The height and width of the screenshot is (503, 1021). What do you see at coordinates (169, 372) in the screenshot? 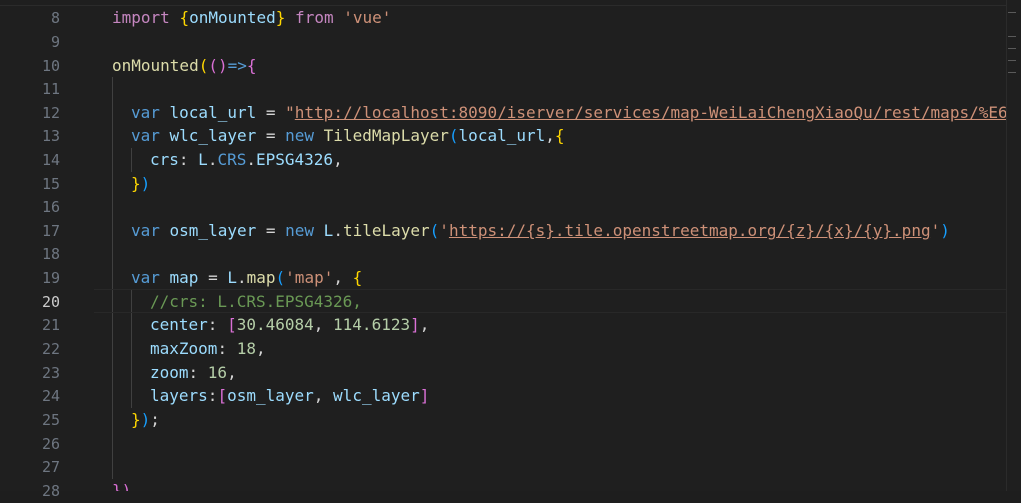
I see `token: zoom` at bounding box center [169, 372].